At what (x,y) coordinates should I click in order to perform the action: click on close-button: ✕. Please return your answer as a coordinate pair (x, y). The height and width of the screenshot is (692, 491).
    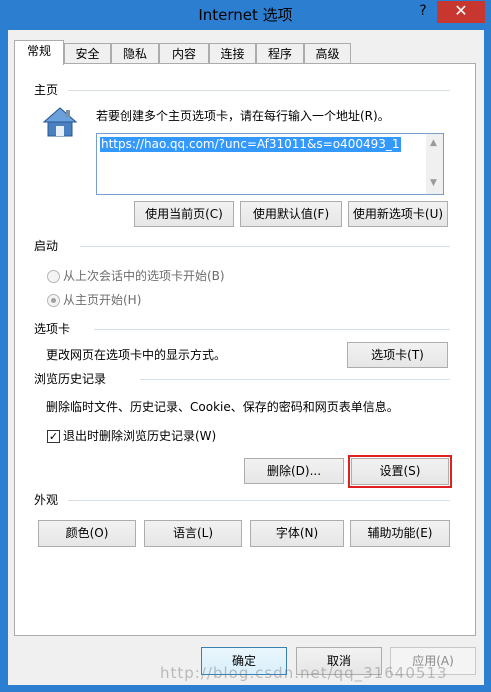
    Looking at the image, I should click on (461, 12).